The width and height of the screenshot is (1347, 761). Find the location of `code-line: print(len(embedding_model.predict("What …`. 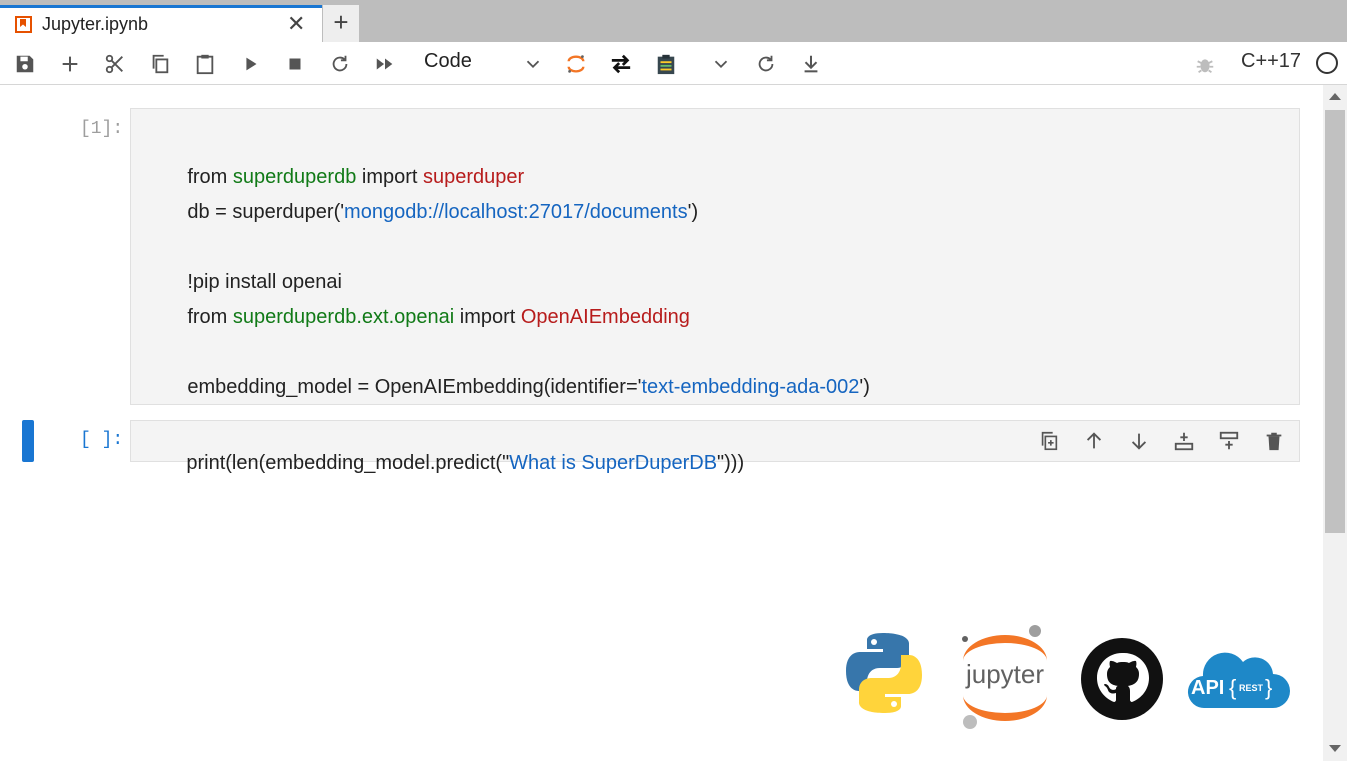

code-line: print(len(embedding_model.predict("What … is located at coordinates (448, 463).